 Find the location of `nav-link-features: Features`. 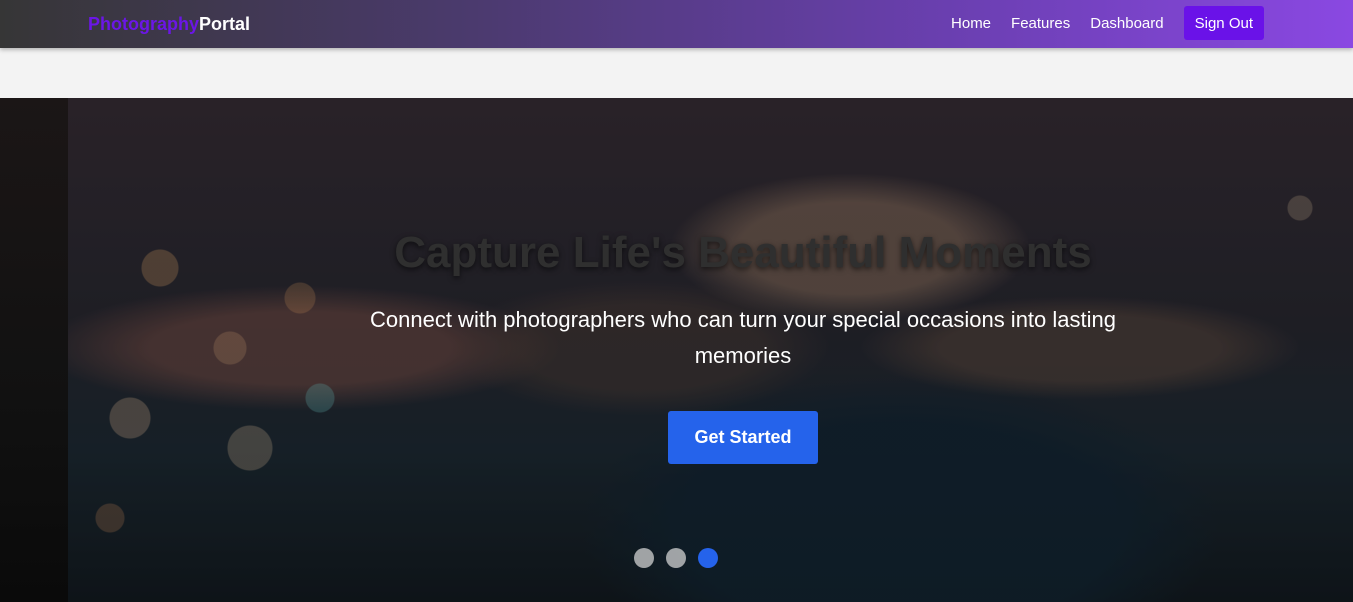

nav-link-features: Features is located at coordinates (1040, 23).